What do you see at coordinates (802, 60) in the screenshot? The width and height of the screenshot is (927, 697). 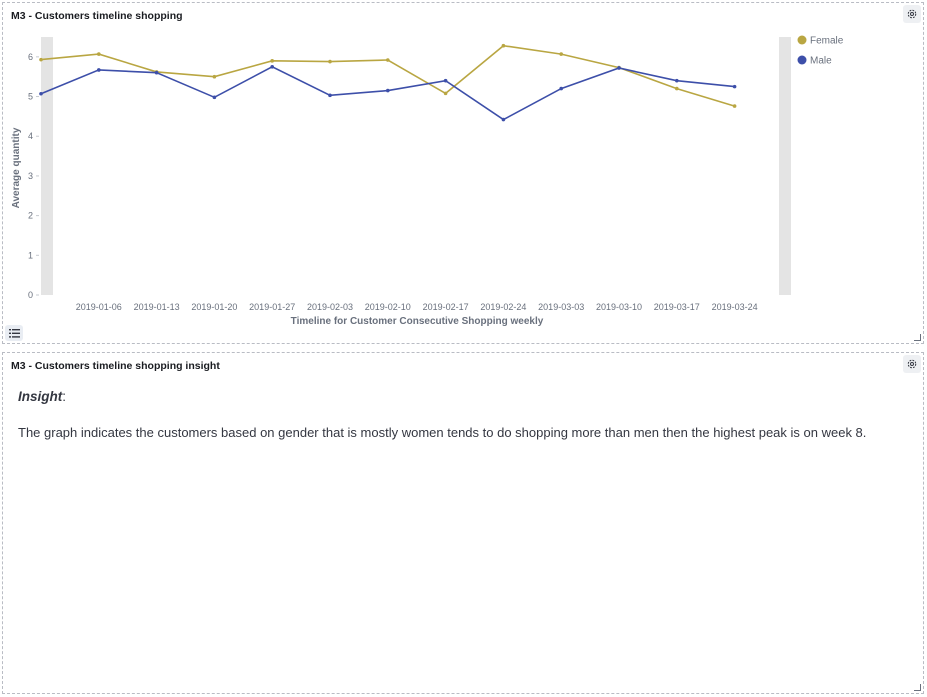 I see `legend-marker-male` at bounding box center [802, 60].